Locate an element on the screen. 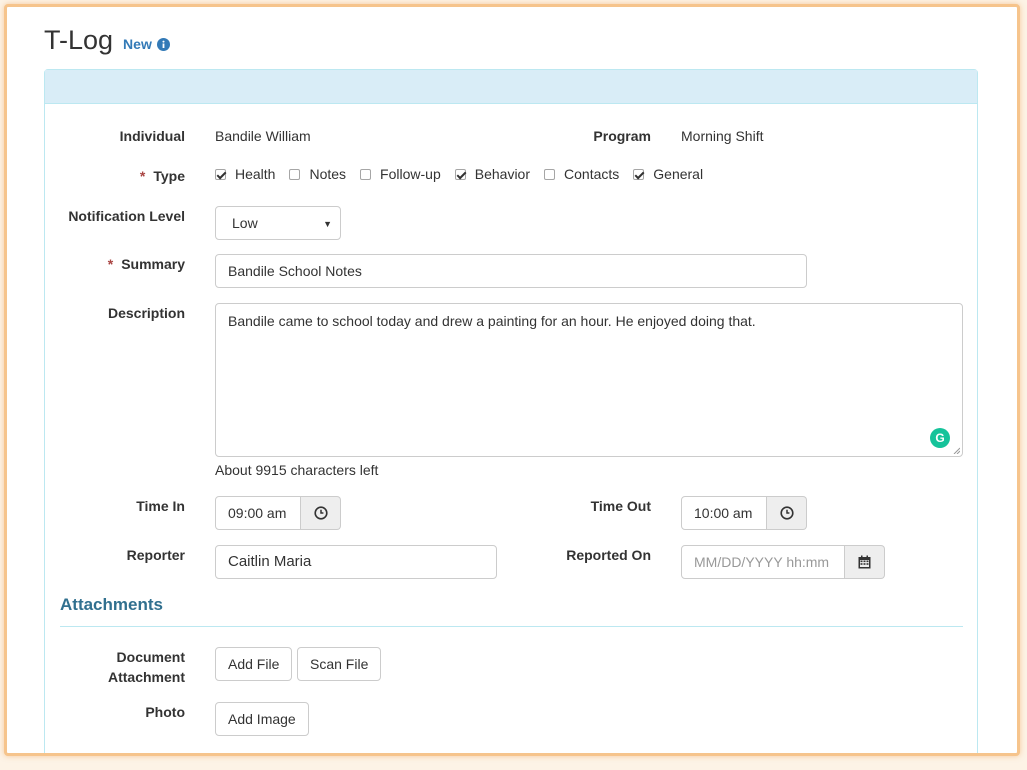  follow-up-checkbox is located at coordinates (366, 174).